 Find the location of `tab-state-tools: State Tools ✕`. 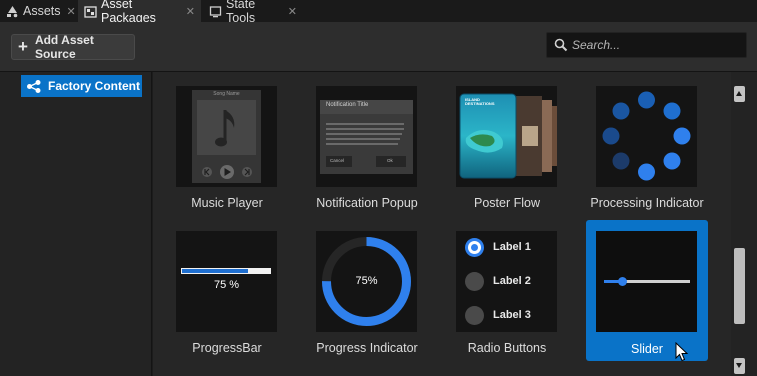

tab-state-tools: State Tools ✕ is located at coordinates (253, 12).